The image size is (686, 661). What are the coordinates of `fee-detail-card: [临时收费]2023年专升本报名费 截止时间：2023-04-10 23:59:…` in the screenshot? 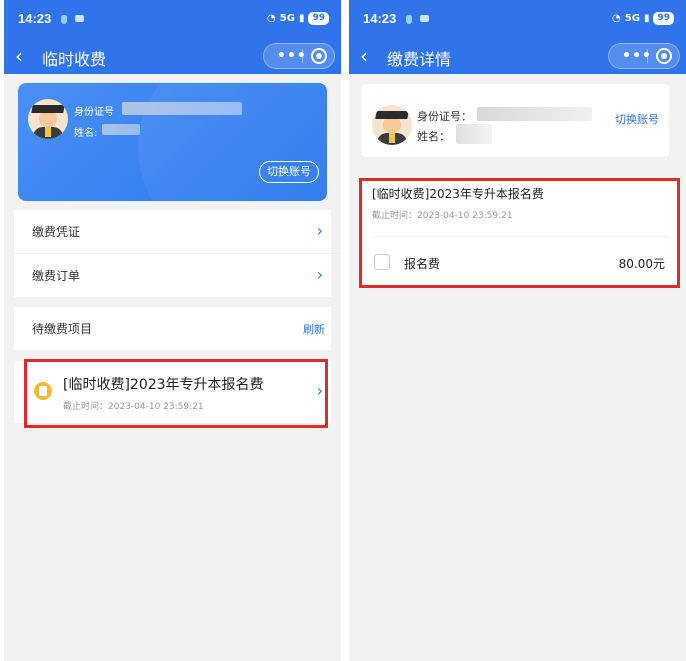 It's located at (520, 232).